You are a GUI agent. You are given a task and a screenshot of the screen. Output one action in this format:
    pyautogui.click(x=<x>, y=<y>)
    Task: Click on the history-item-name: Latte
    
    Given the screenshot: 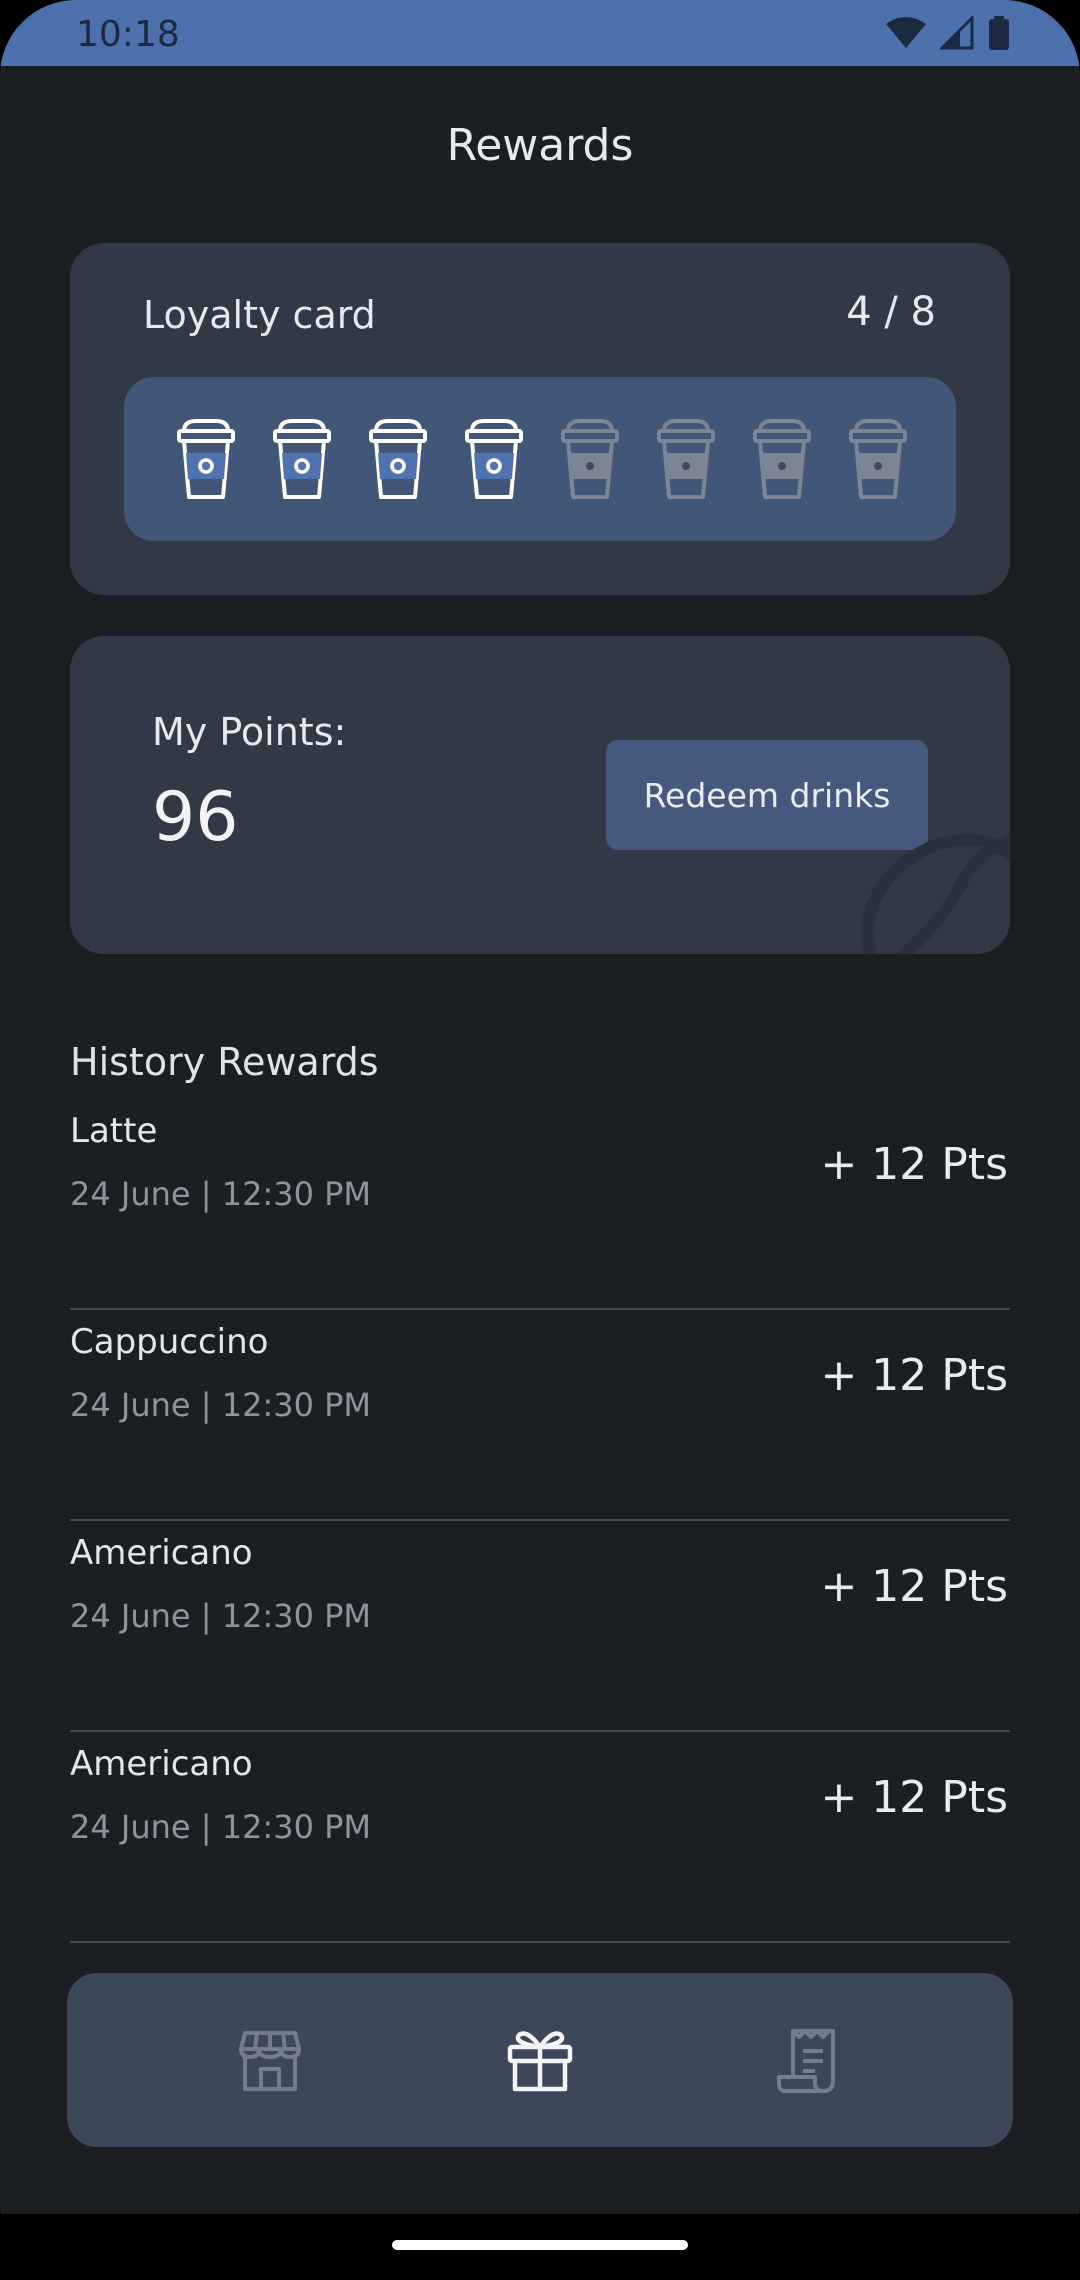 What is the action you would take?
    pyautogui.click(x=114, y=1131)
    